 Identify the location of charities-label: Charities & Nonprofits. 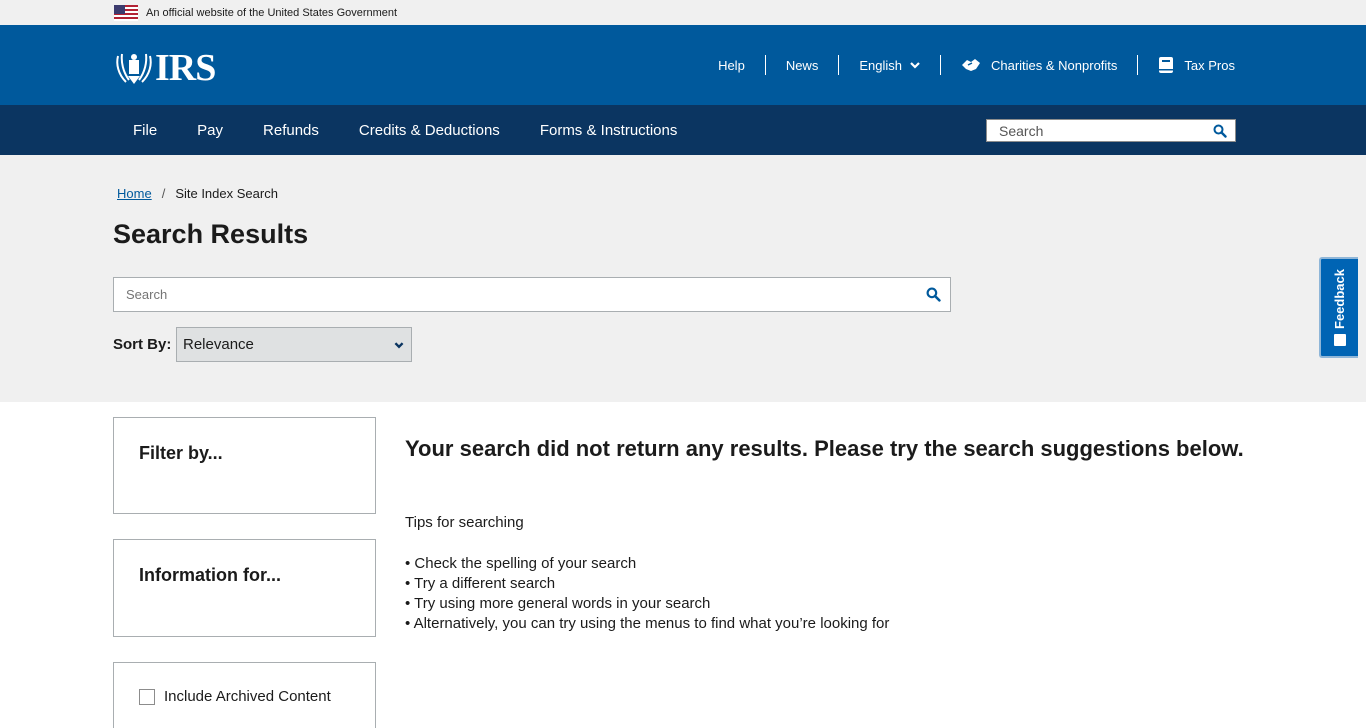
(1054, 65).